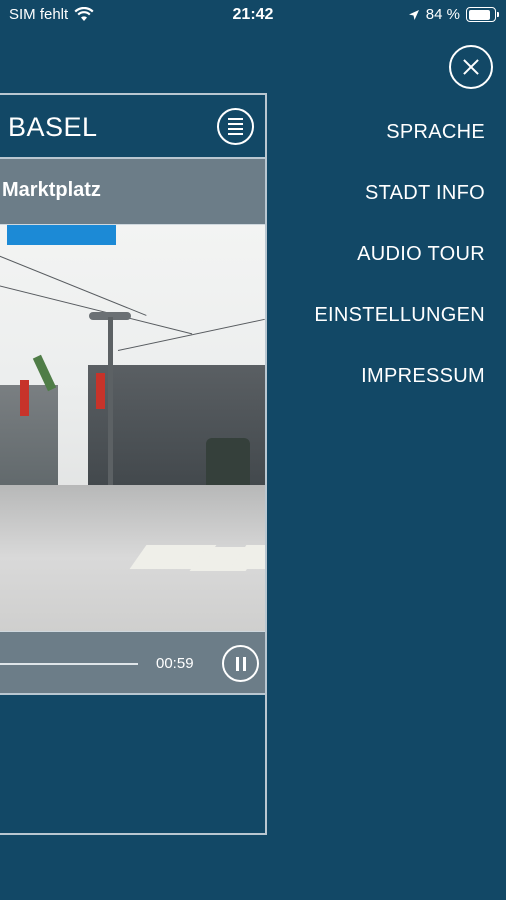 This screenshot has height=900, width=506. Describe the element at coordinates (110, 409) in the screenshot. I see `photo-lamp-post` at that location.